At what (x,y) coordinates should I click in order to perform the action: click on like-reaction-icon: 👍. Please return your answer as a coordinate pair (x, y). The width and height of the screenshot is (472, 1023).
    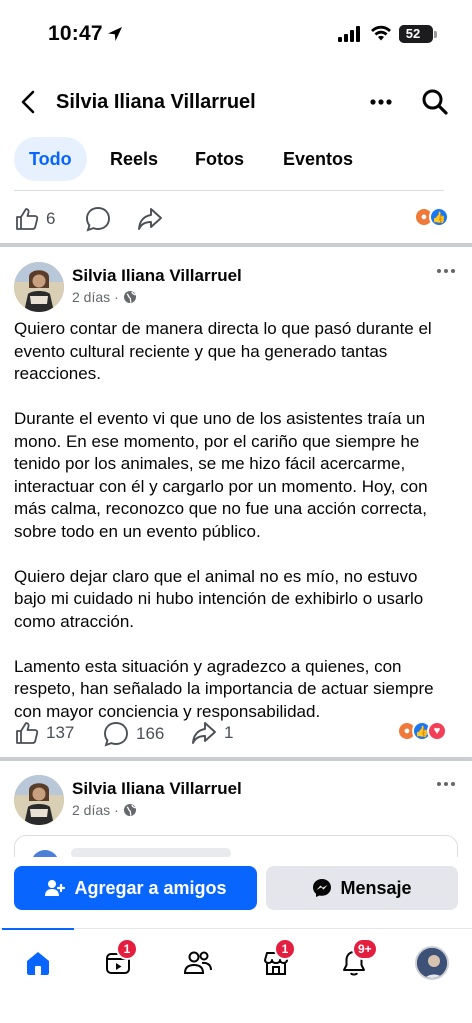
    Looking at the image, I should click on (439, 217).